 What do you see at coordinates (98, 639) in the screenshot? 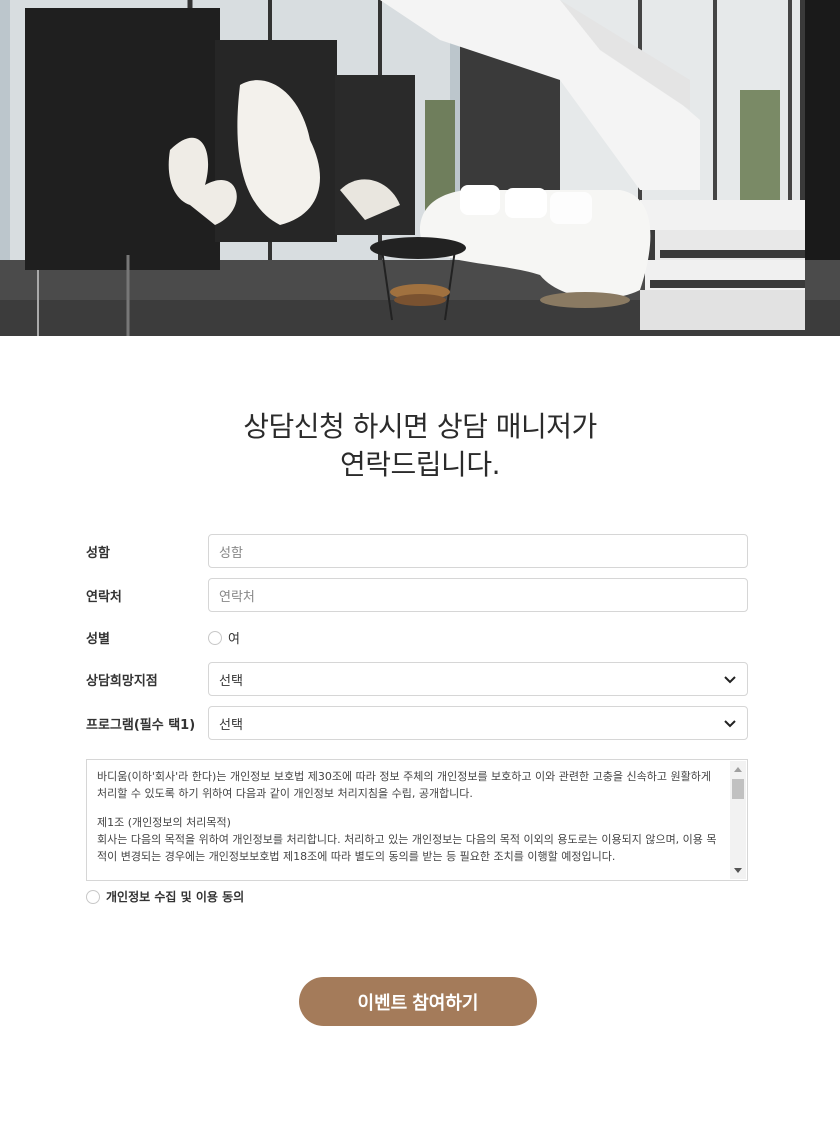
I see `gender-label: 성별` at bounding box center [98, 639].